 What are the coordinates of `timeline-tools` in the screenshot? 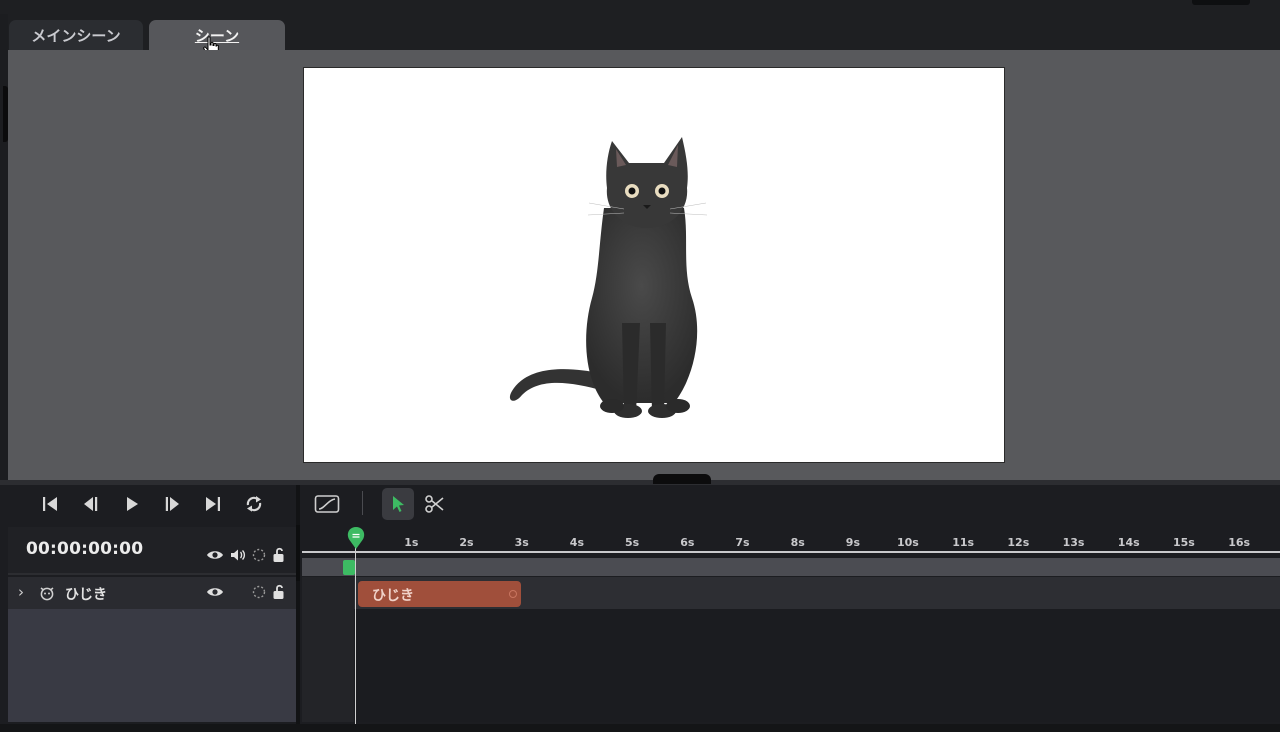 It's located at (791, 504).